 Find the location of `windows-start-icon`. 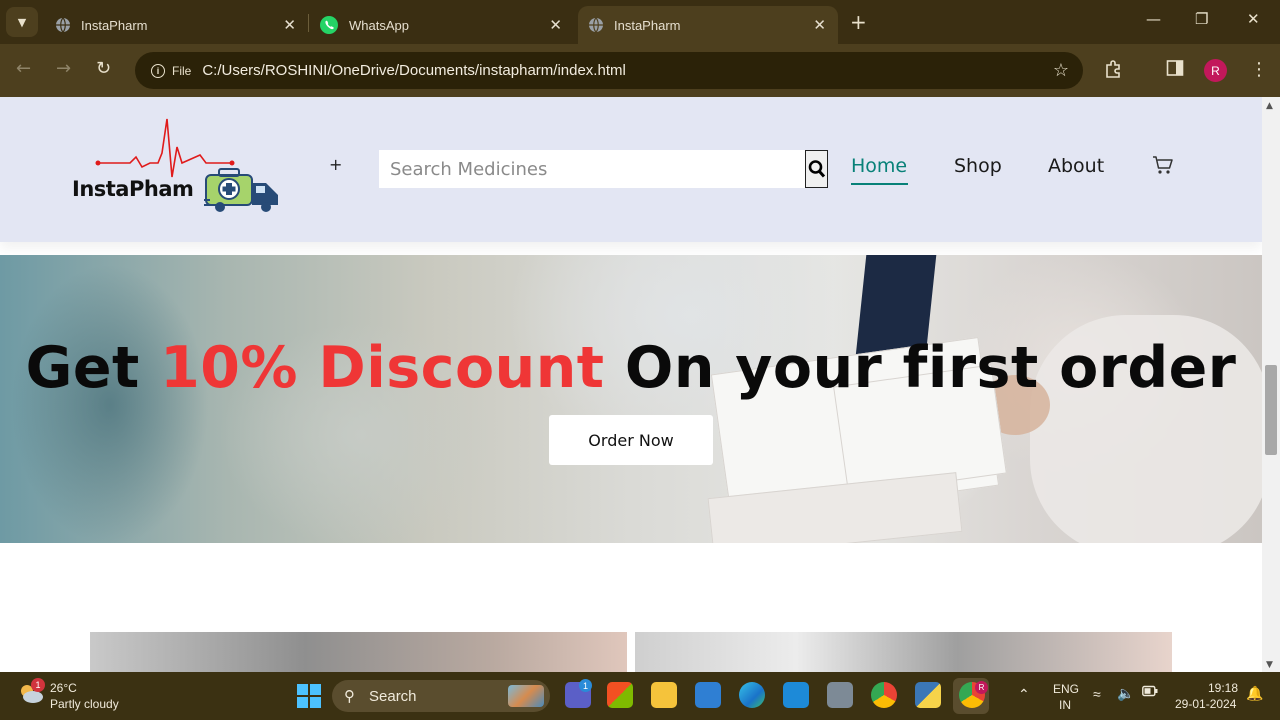

windows-start-icon is located at coordinates (309, 696).